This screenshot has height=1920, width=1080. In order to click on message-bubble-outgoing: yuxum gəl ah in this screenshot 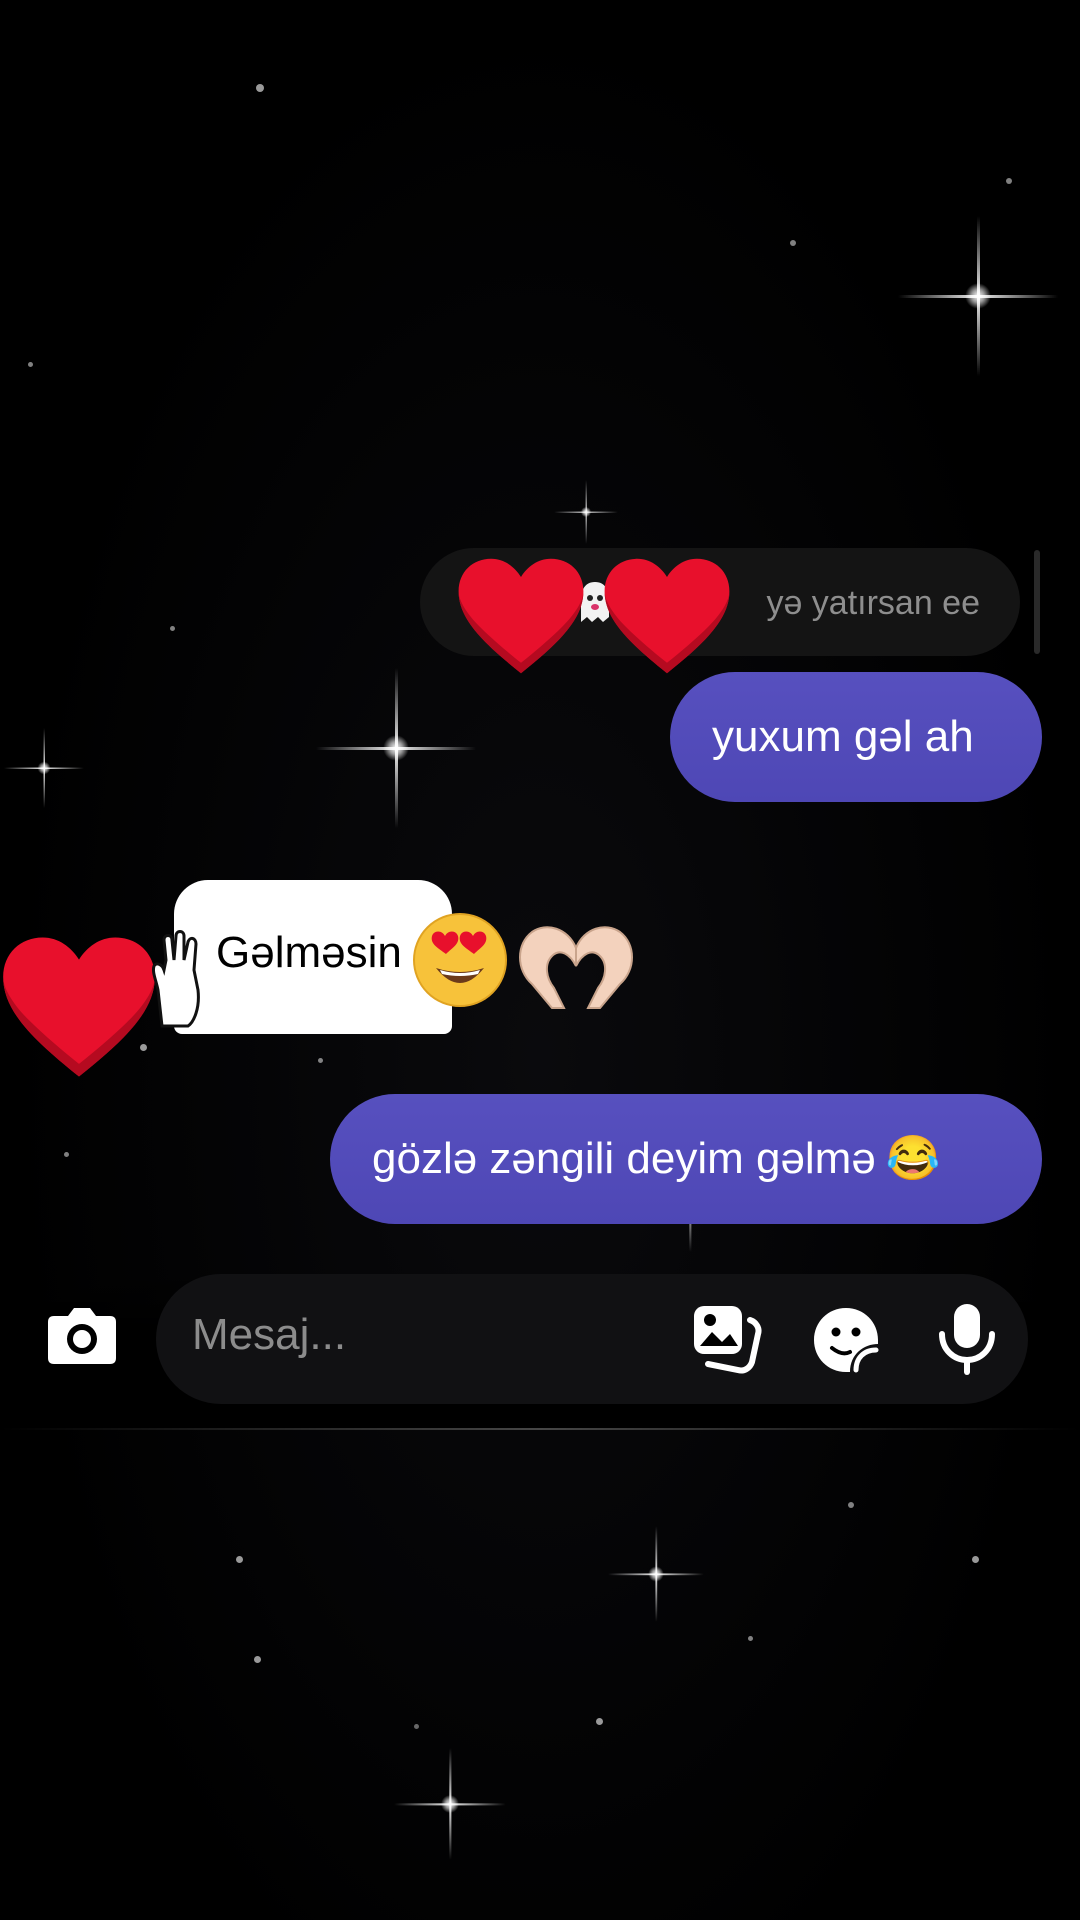, I will do `click(856, 737)`.